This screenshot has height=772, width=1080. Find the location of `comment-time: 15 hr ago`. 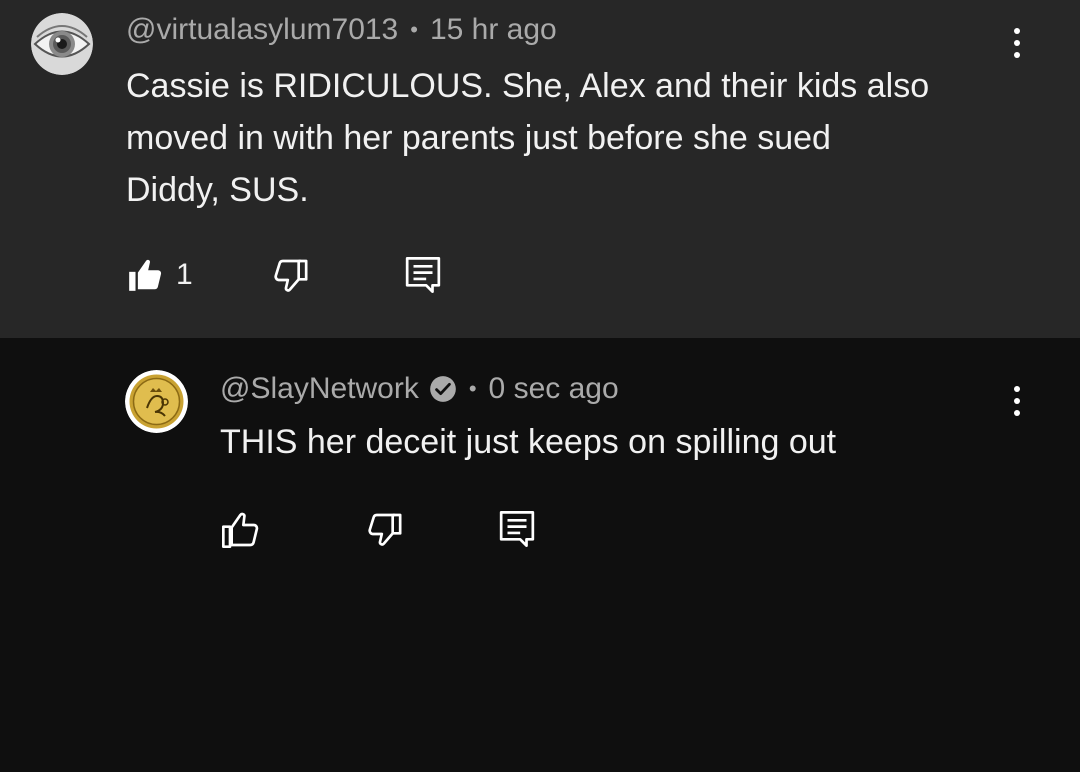

comment-time: 15 hr ago is located at coordinates (493, 29).